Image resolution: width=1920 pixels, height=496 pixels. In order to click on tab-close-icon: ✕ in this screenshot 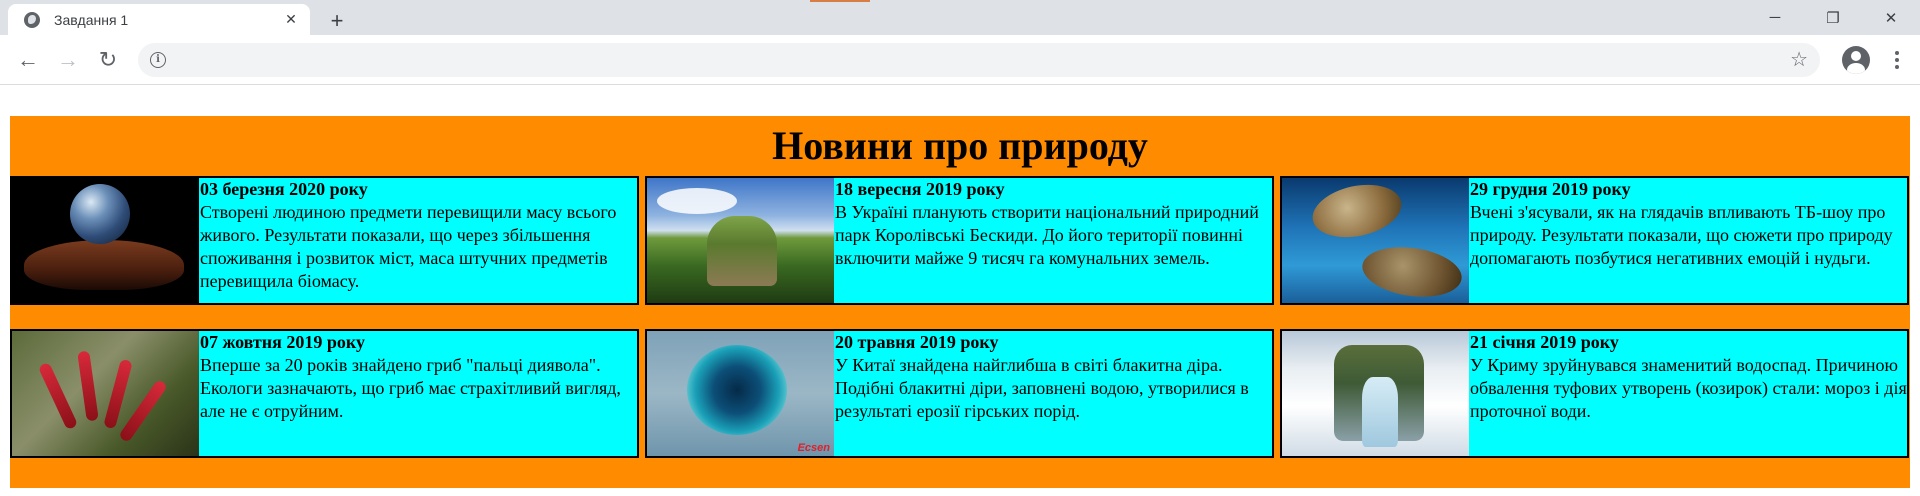, I will do `click(291, 20)`.